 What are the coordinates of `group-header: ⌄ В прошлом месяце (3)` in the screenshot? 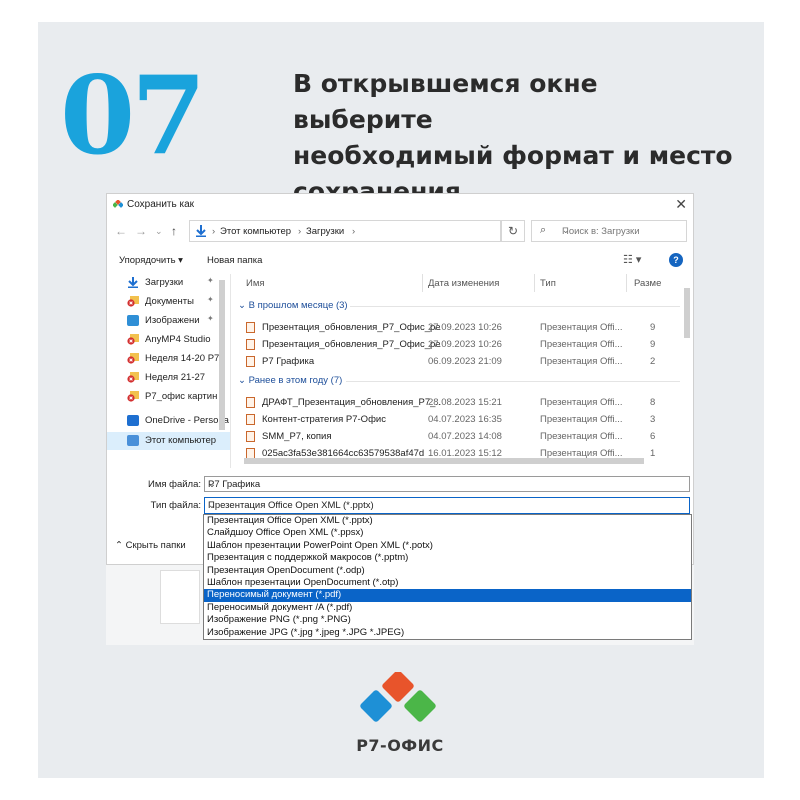 It's located at (293, 305).